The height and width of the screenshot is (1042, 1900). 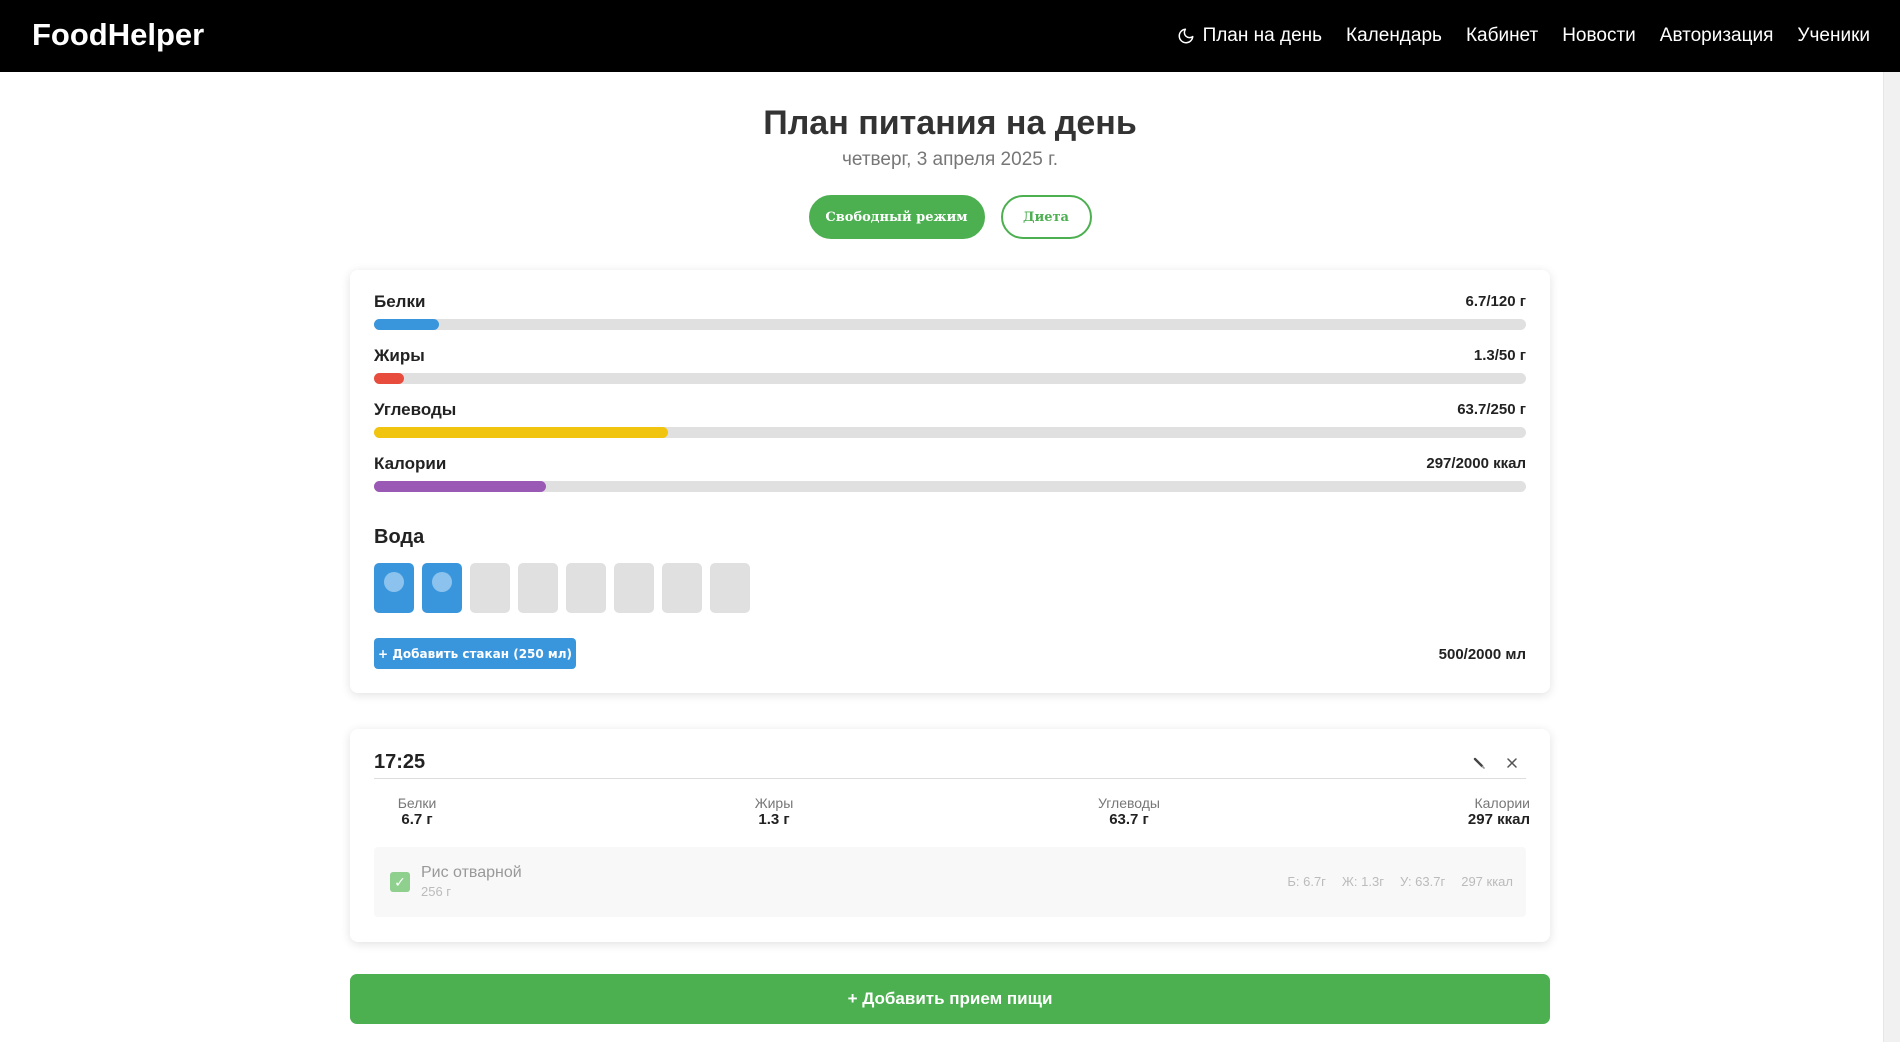 What do you see at coordinates (1480, 763) in the screenshot?
I see `pencil-icon` at bounding box center [1480, 763].